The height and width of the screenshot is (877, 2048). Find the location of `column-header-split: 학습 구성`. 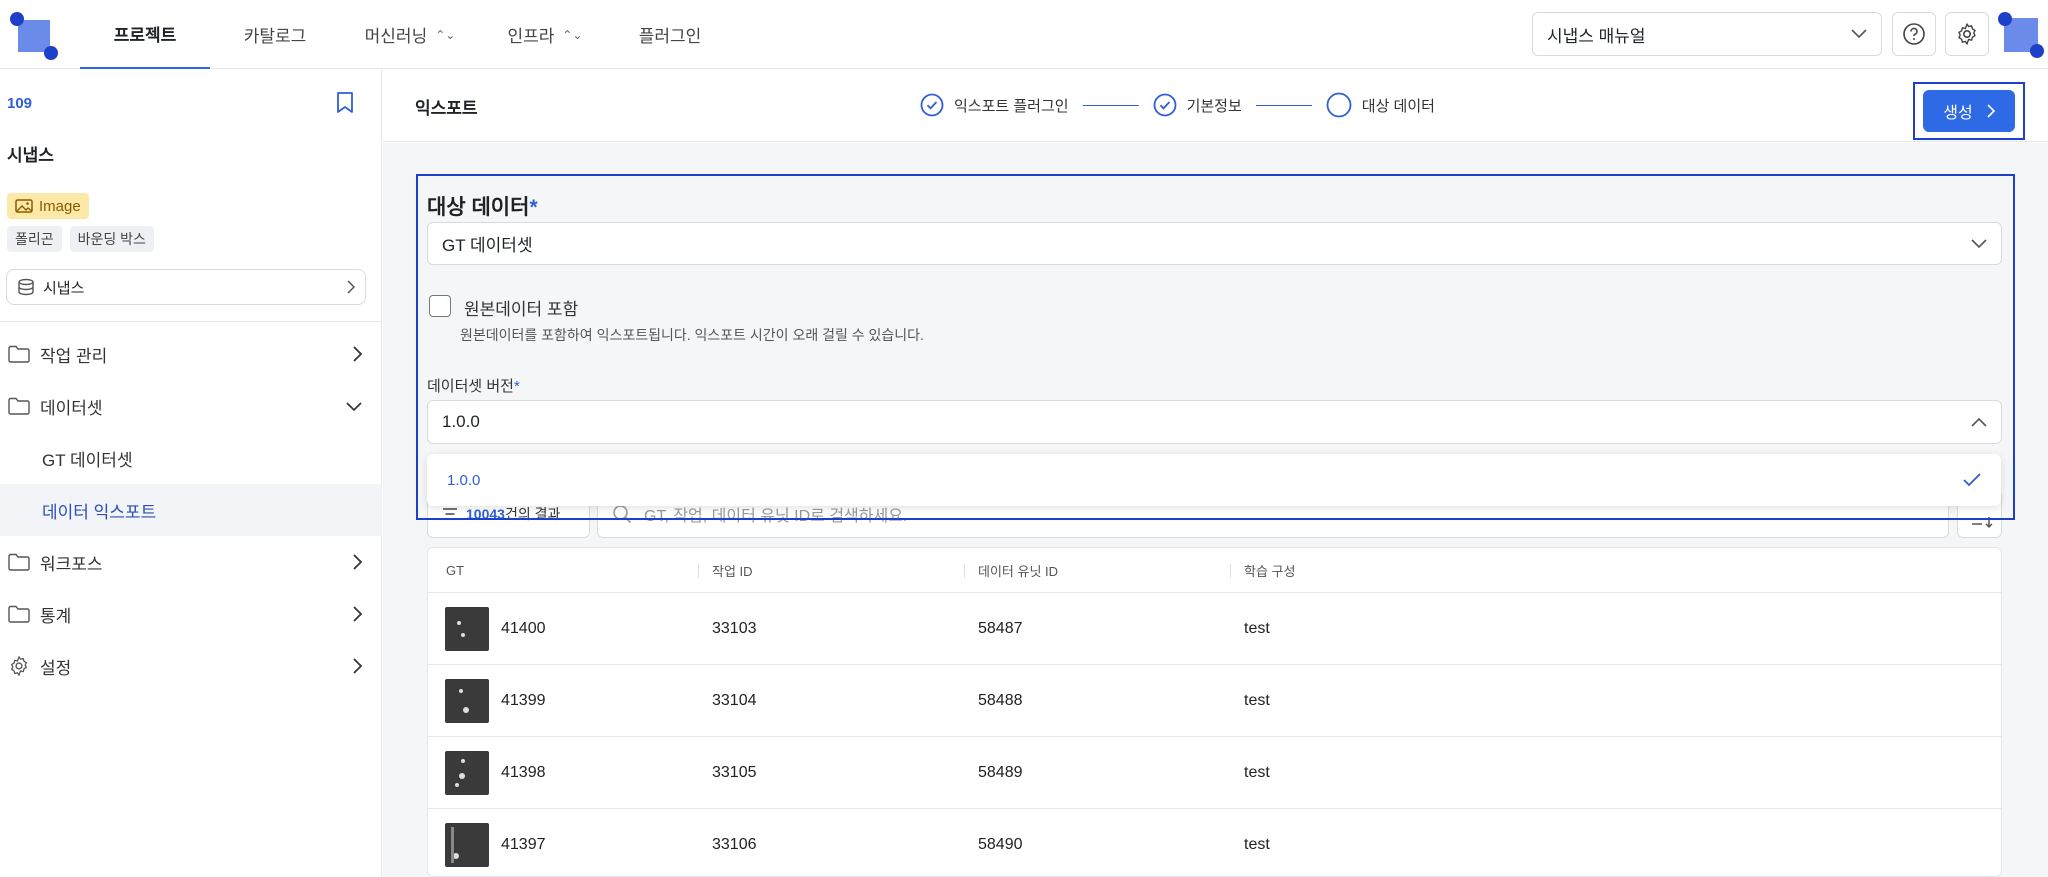

column-header-split: 학습 구성 is located at coordinates (1262, 570).